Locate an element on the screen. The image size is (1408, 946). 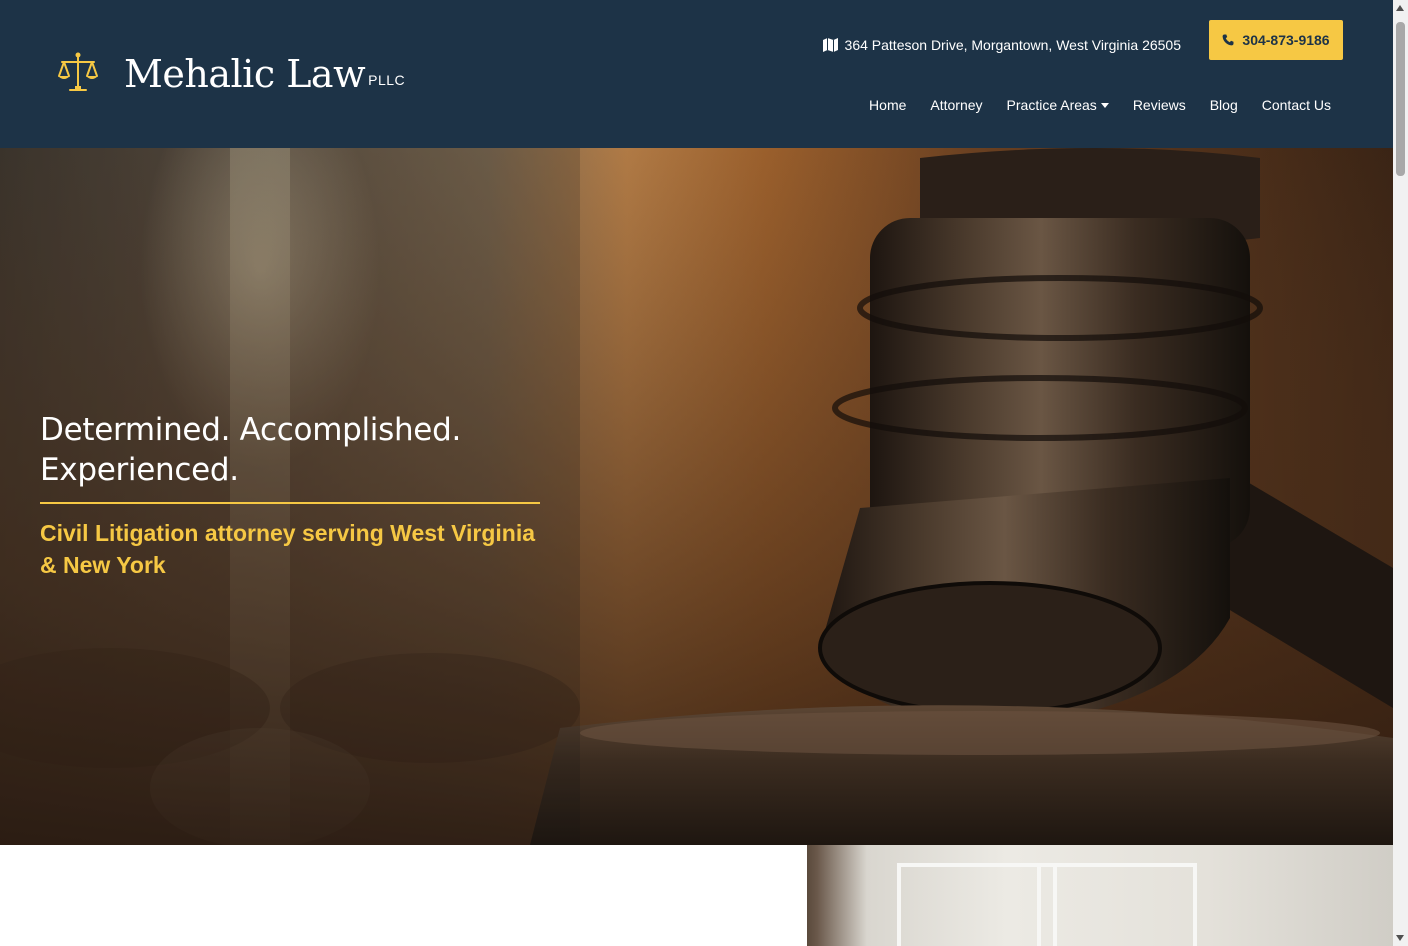
hero-subheading-line2: & New York is located at coordinates (103, 565).